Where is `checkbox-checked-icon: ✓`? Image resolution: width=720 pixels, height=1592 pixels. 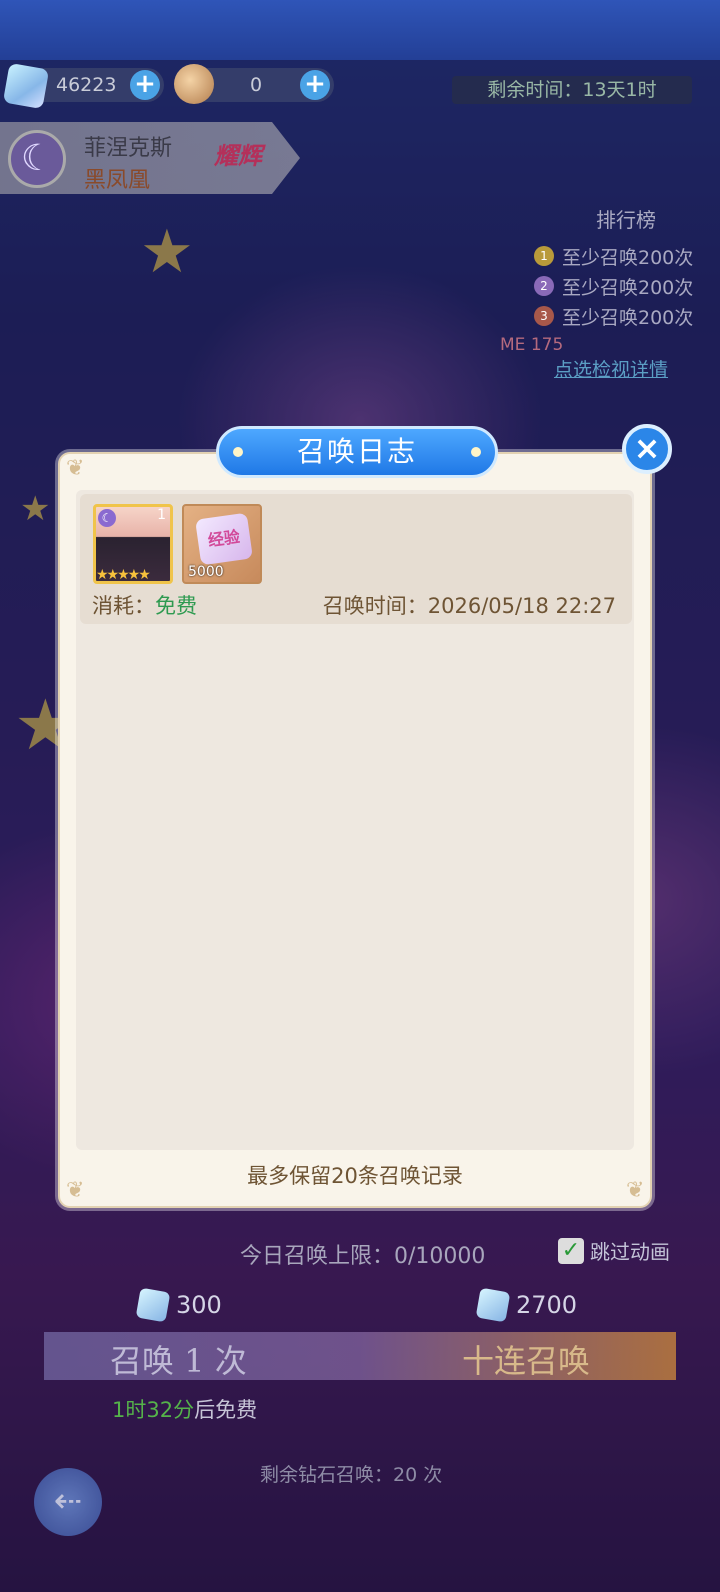
checkbox-checked-icon: ✓ is located at coordinates (571, 1250).